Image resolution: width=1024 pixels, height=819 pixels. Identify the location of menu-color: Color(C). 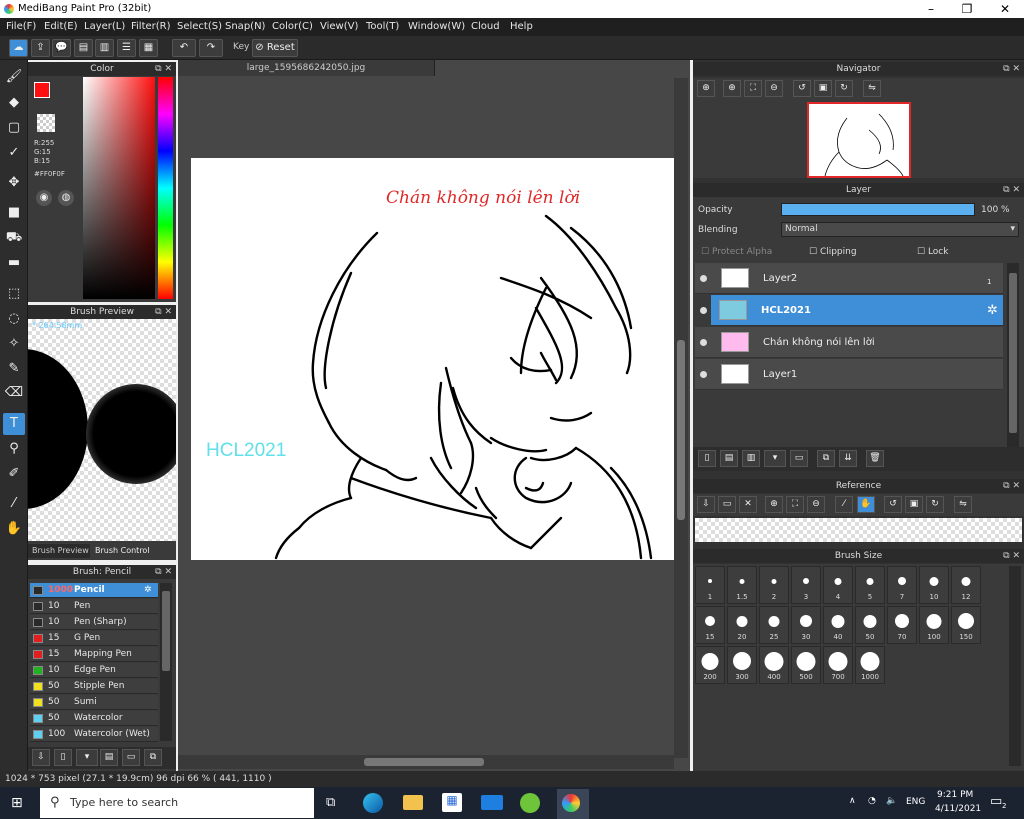
(292, 26).